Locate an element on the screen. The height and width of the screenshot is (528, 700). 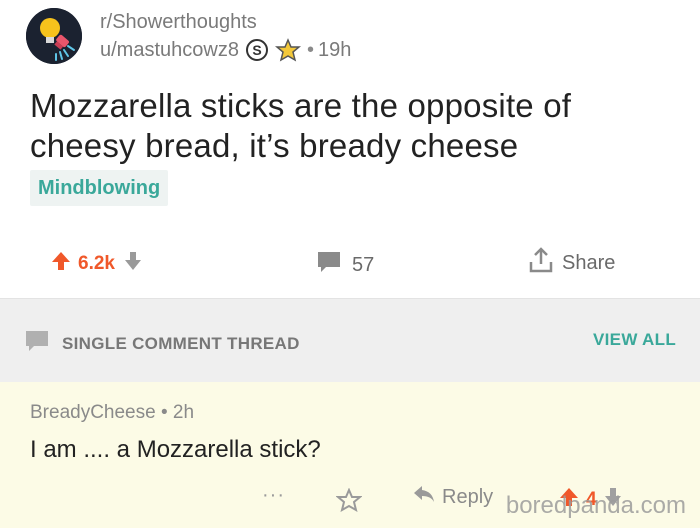
post-vote-count: 6.2k is located at coordinates (96, 263).